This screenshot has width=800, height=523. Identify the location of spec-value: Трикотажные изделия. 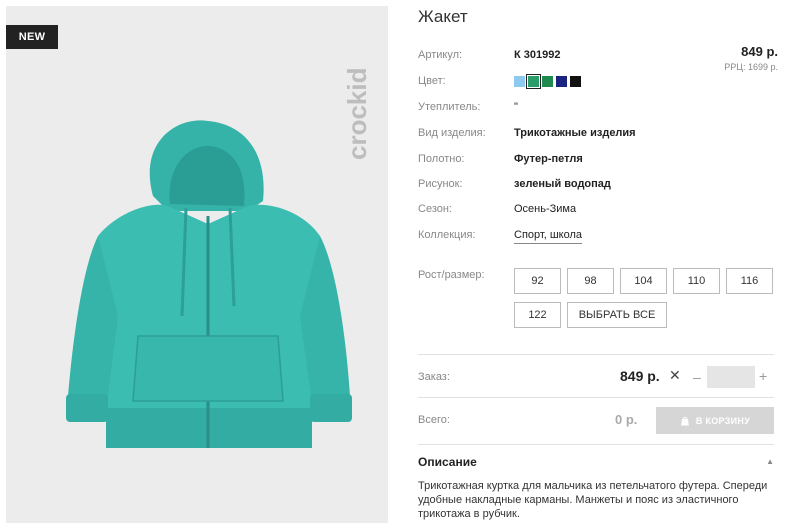
(575, 133).